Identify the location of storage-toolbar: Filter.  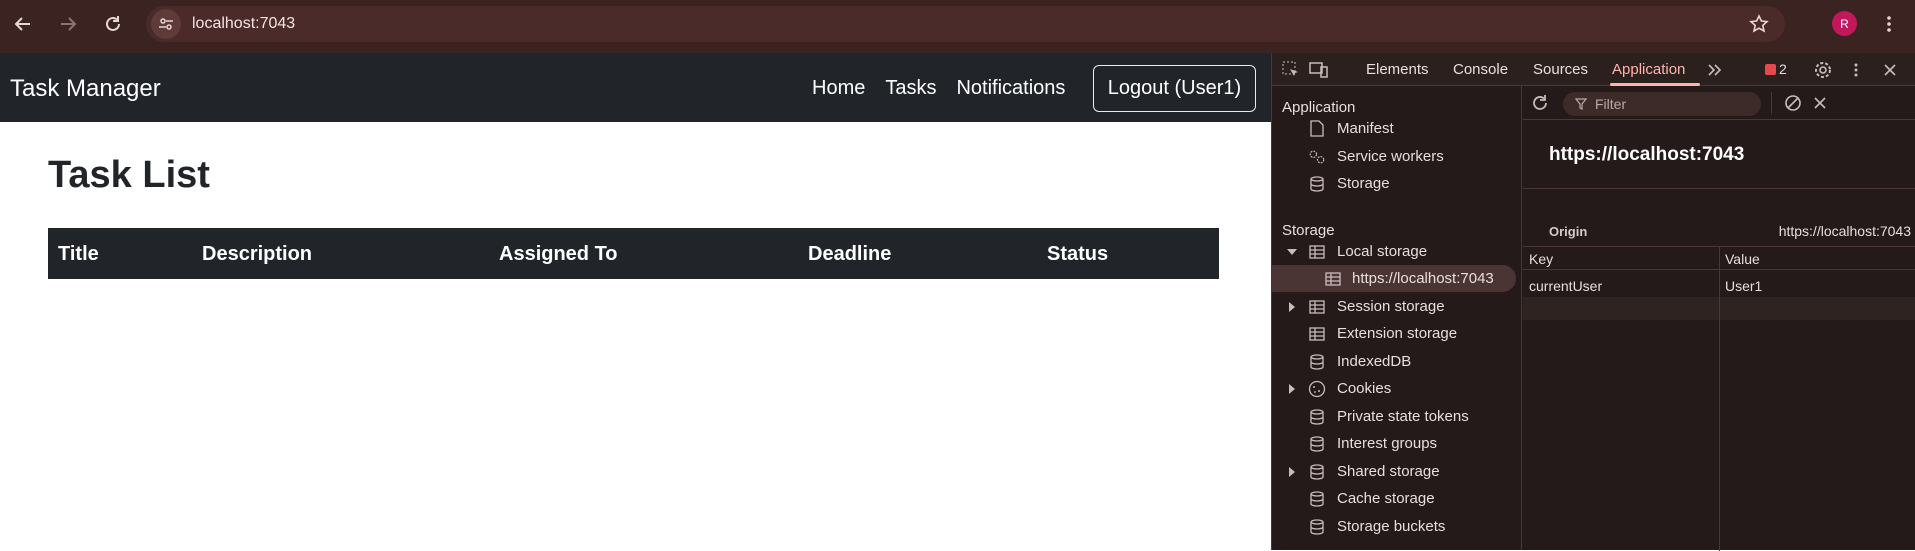
(1719, 103).